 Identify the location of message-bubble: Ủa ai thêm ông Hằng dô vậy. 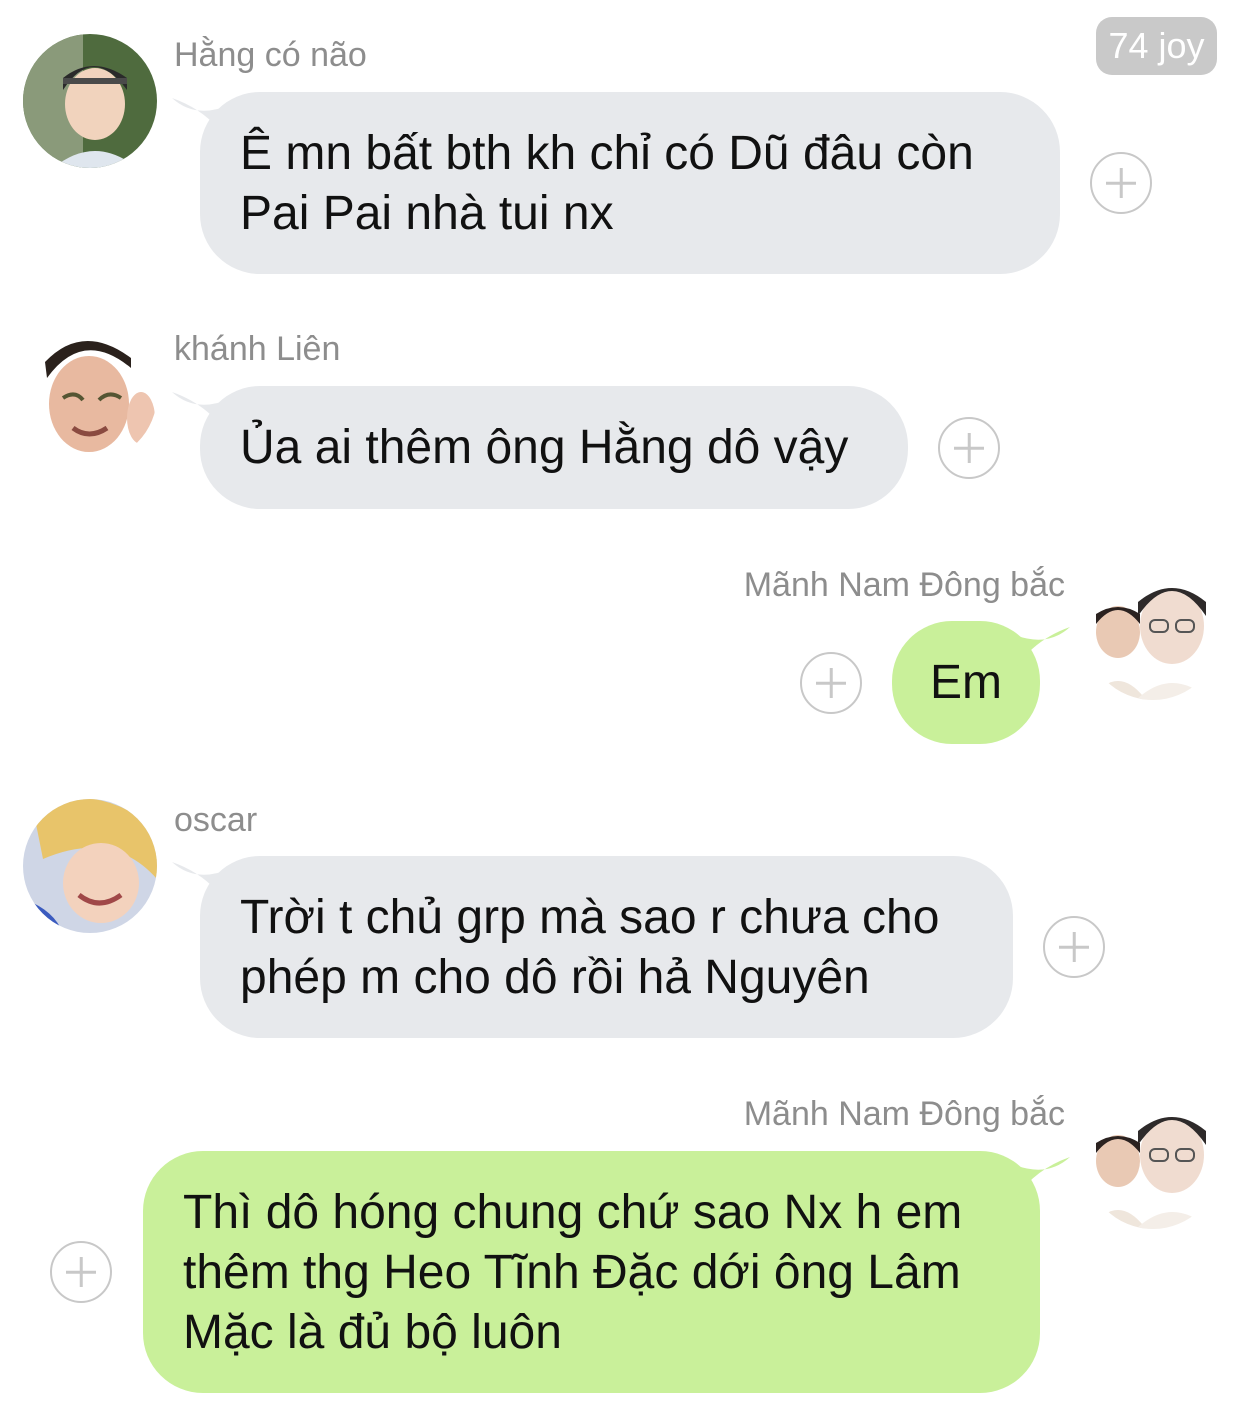
(554, 447).